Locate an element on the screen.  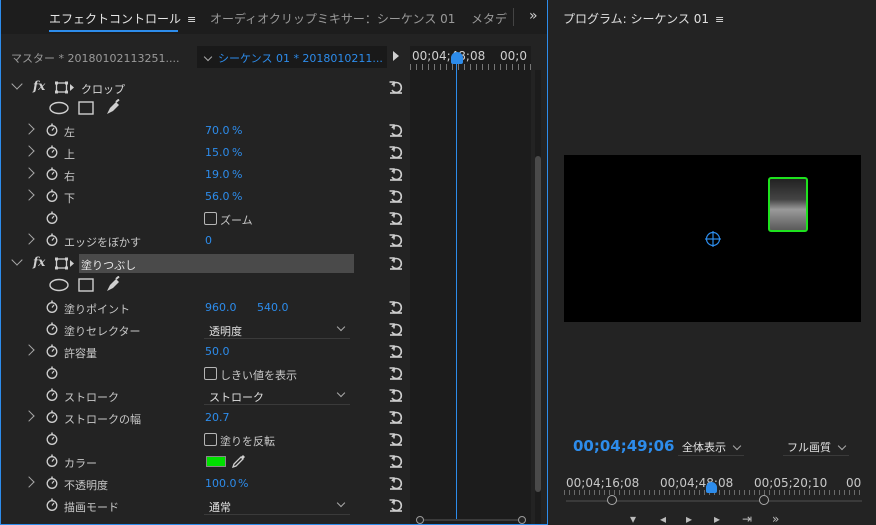
tab-audio-clip-mixer: オーディオクリップミキサー：シーケンス 01 is located at coordinates (332, 18).